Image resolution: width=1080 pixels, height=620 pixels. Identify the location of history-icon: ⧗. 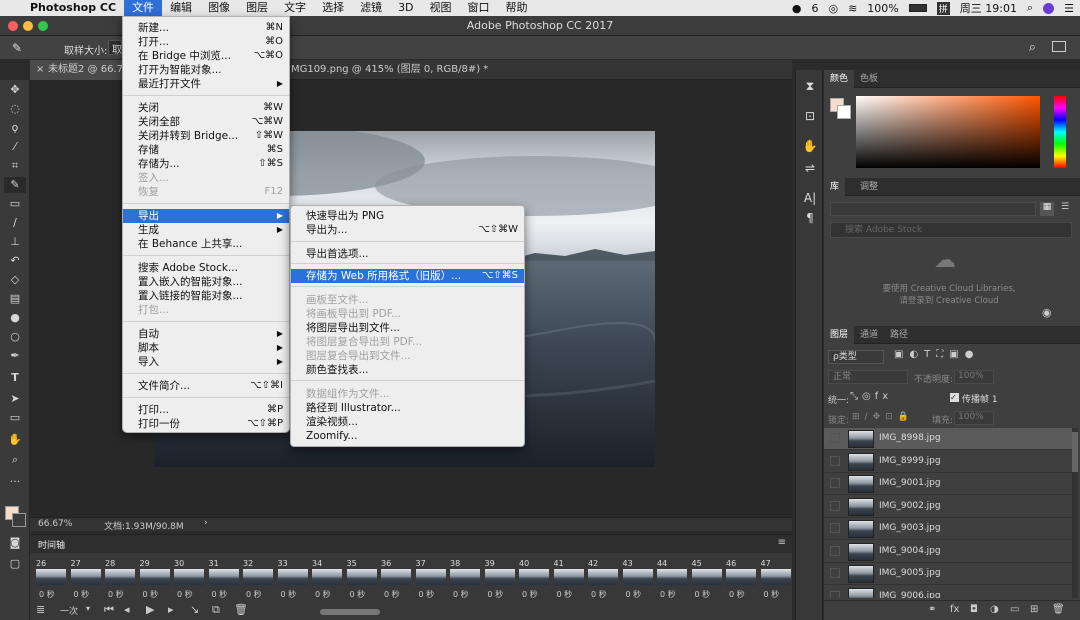
(810, 86).